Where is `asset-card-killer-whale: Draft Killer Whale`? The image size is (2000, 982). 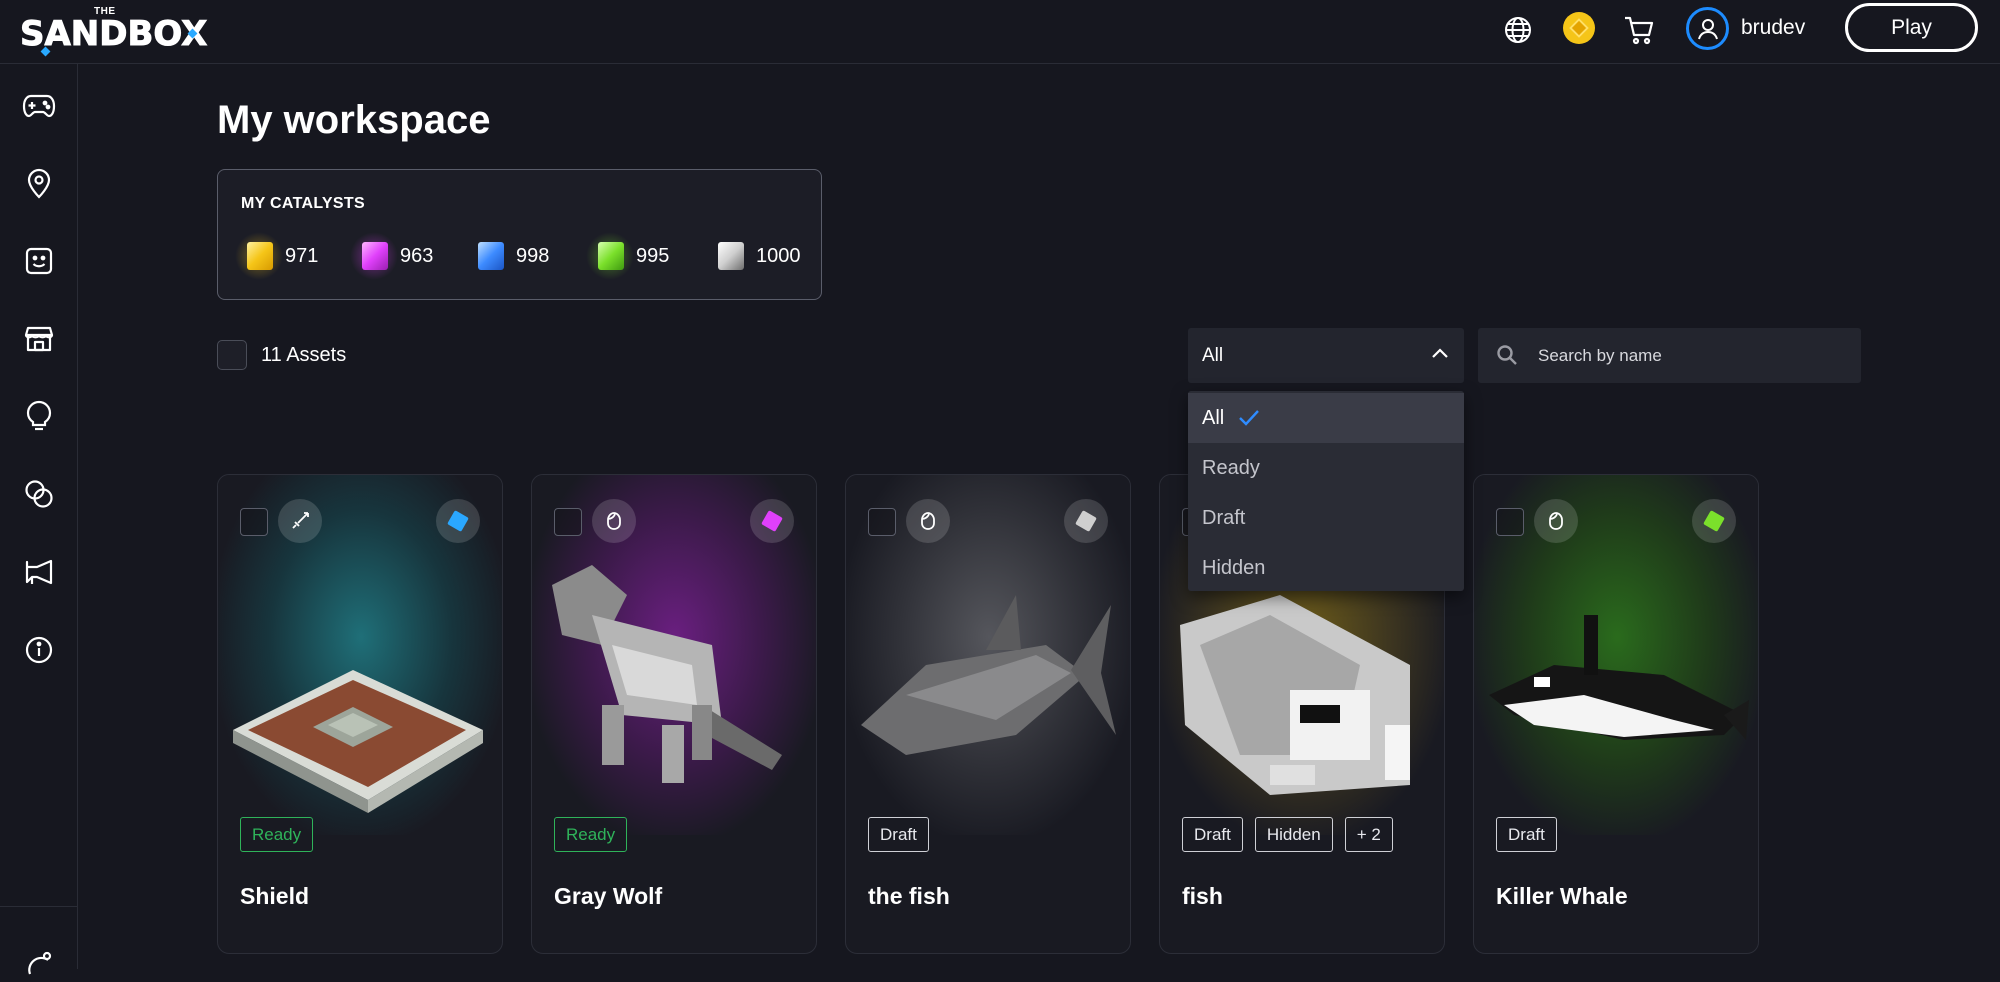
asset-card-killer-whale: Draft Killer Whale is located at coordinates (1616, 714).